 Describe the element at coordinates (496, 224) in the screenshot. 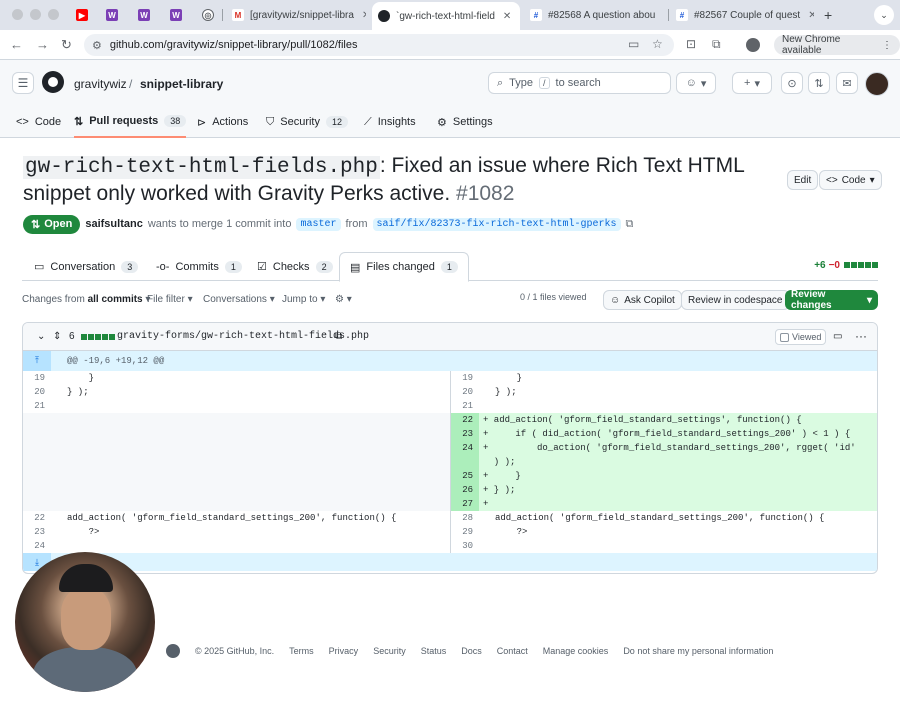

I see `head-branch: saif/fix/82373-fix-rich-text-html-gperks` at that location.